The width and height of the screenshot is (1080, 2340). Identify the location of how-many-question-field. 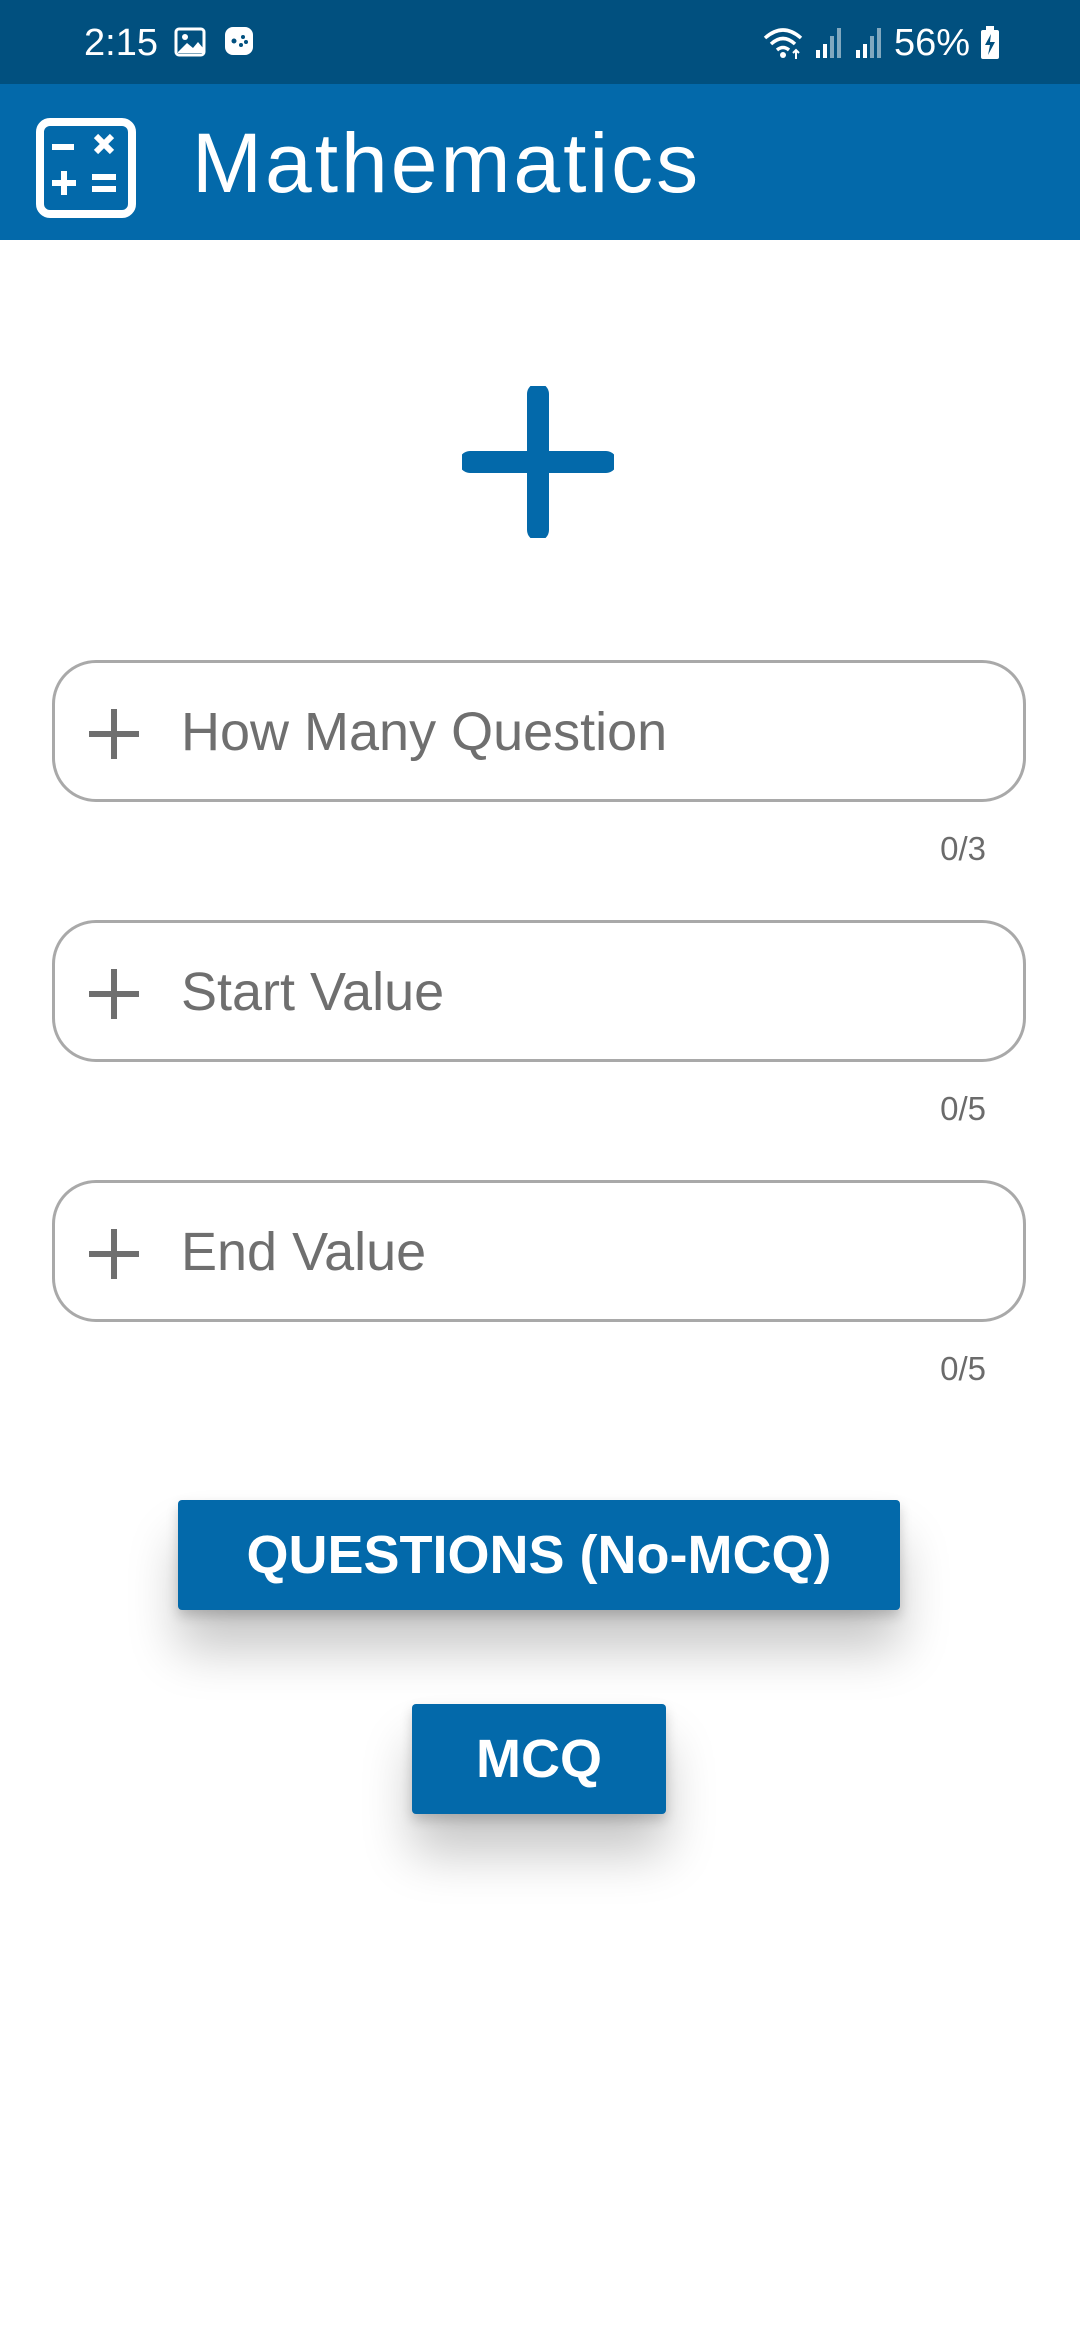
(539, 731).